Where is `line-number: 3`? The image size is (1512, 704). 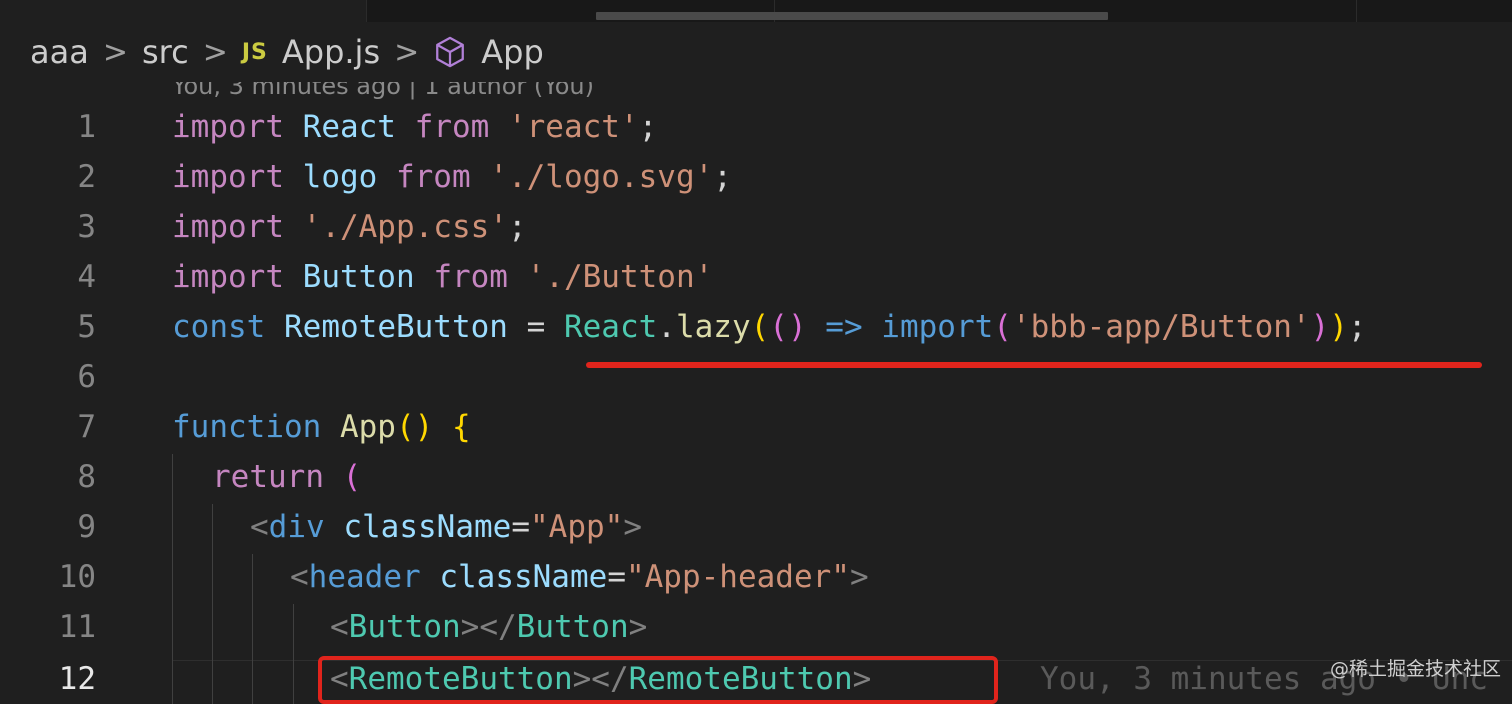 line-number: 3 is located at coordinates (86, 227).